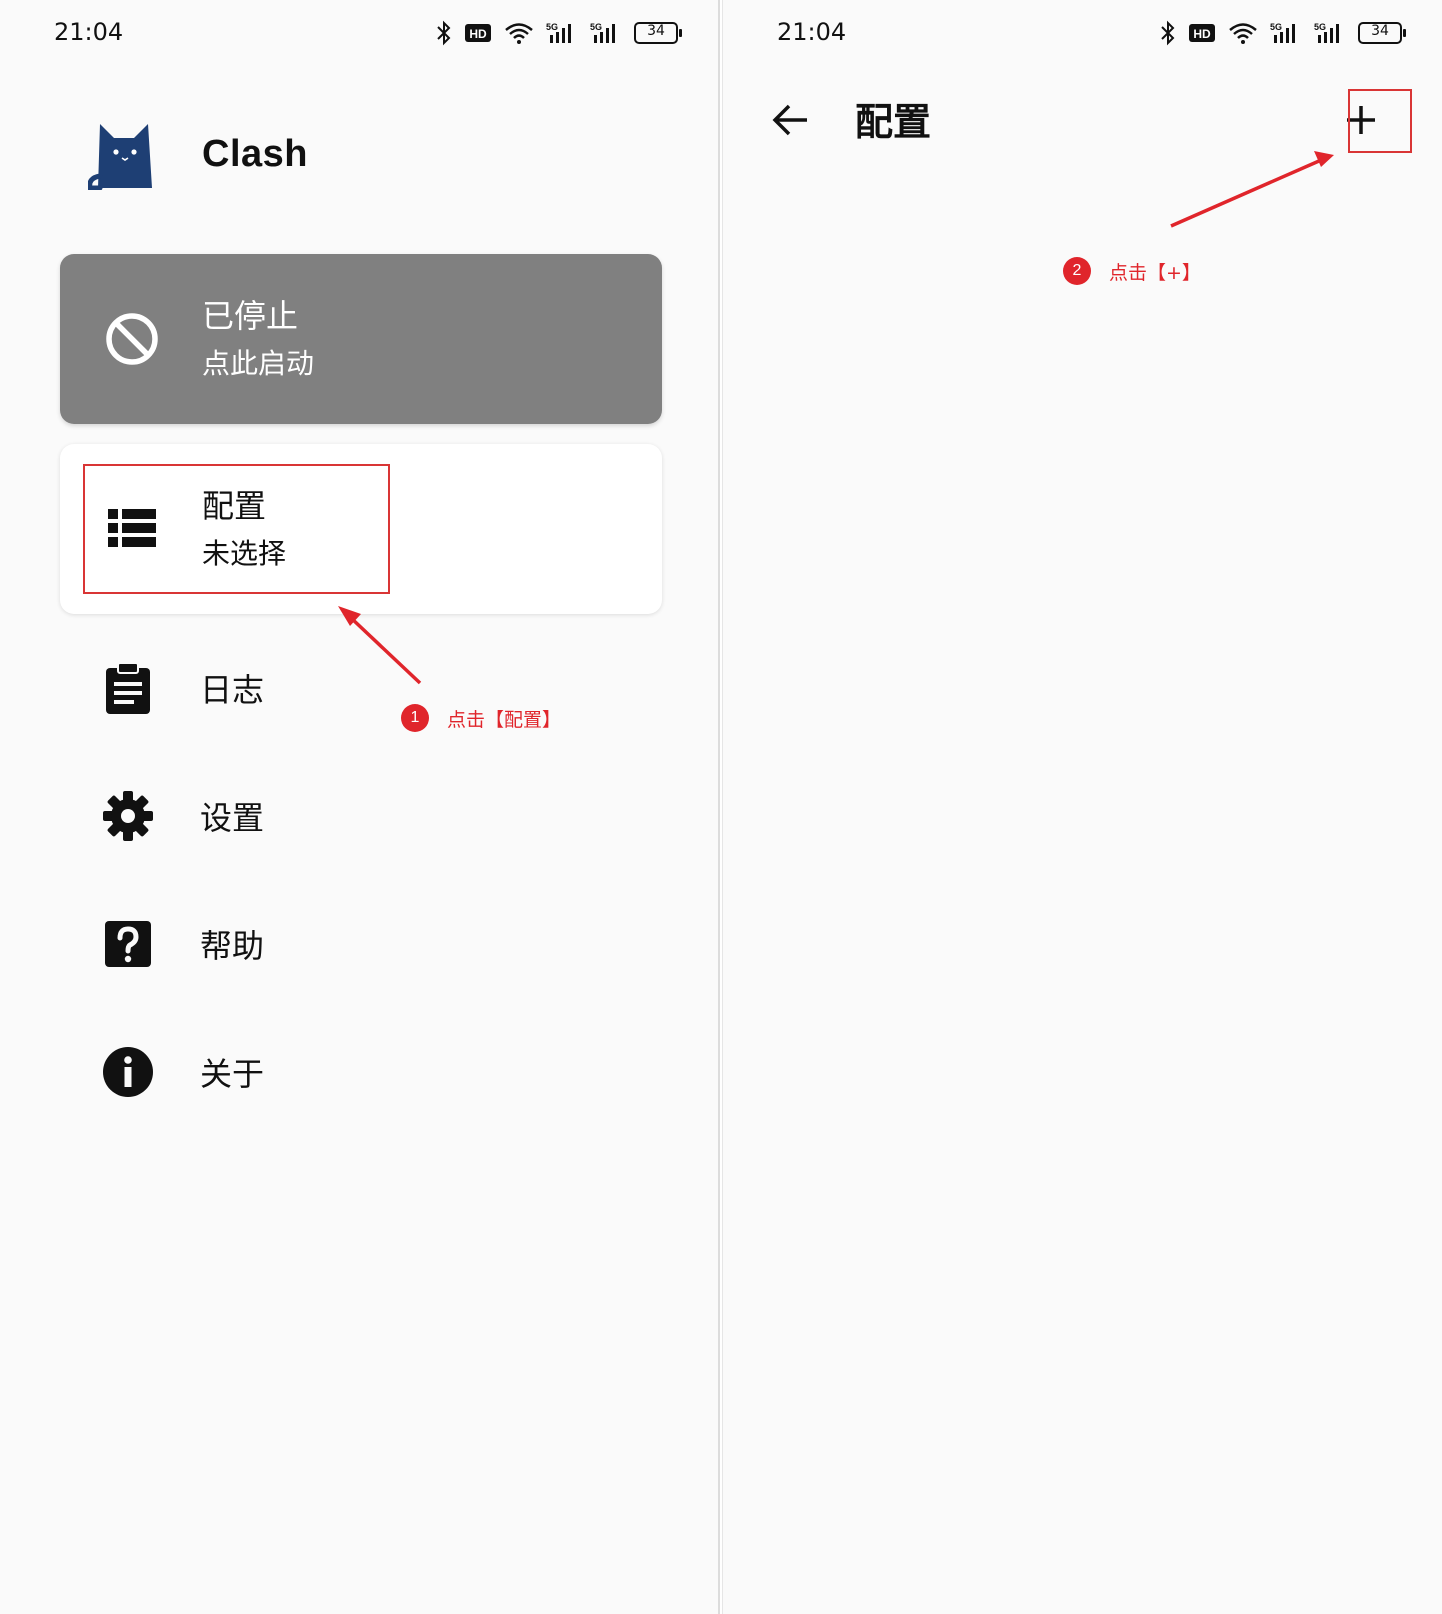 The width and height of the screenshot is (1442, 1614). What do you see at coordinates (415, 718) in the screenshot?
I see `step-badge: 1` at bounding box center [415, 718].